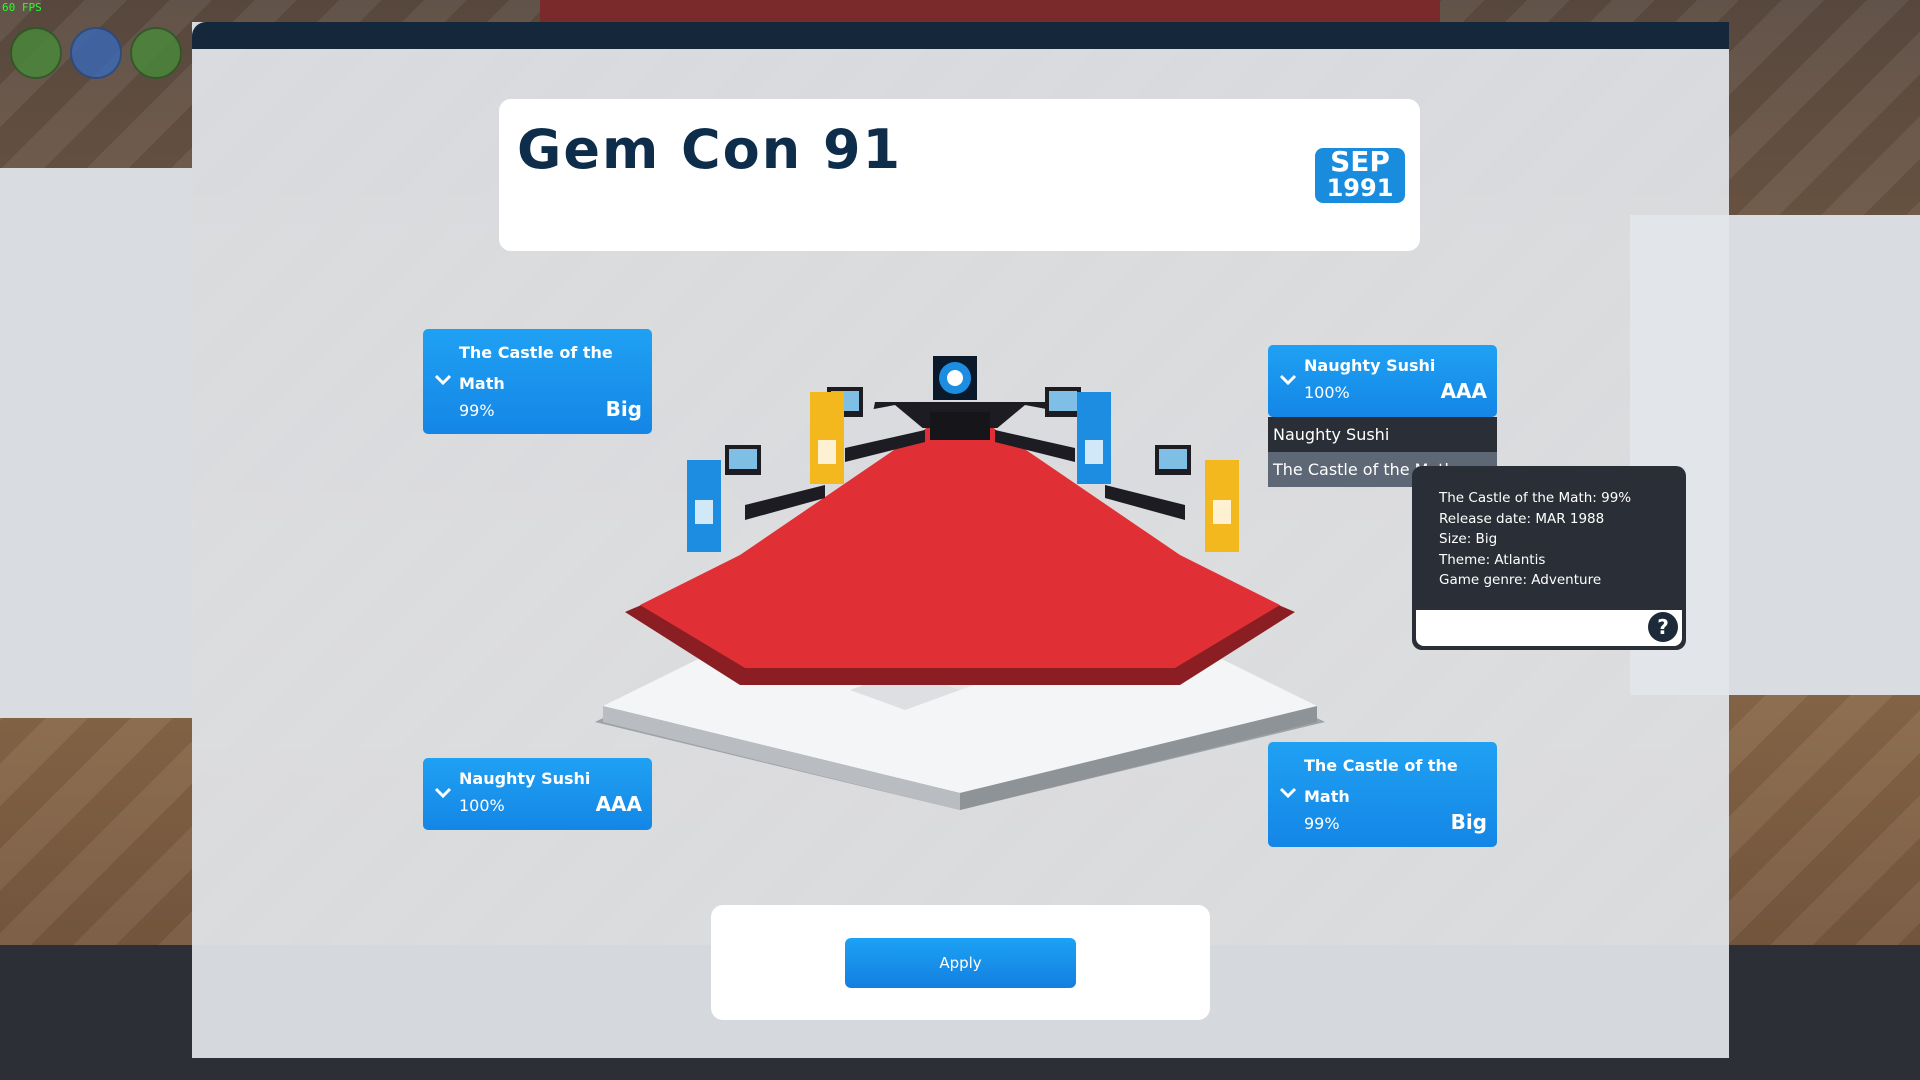 The image size is (1920, 1080). I want to click on tooltip-line: Game genre: Adventure, so click(1520, 580).